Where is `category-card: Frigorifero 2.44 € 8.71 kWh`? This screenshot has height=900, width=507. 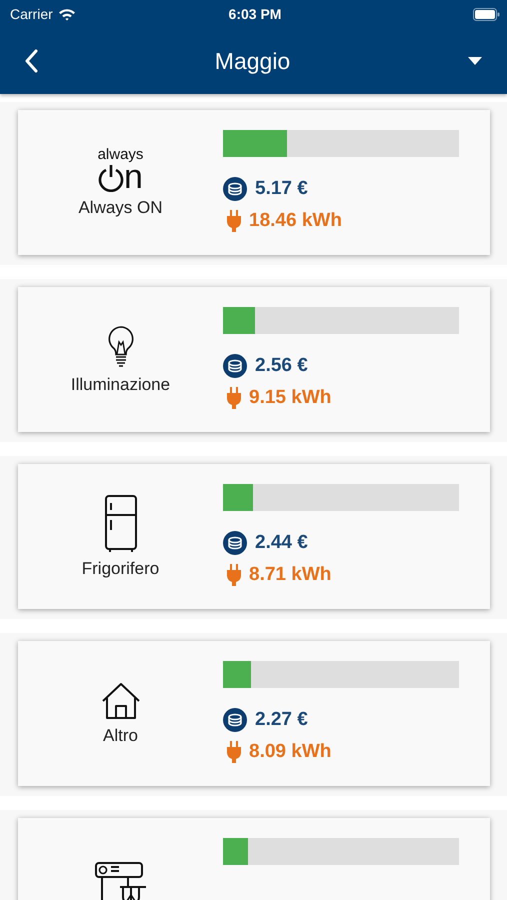
category-card: Frigorifero 2.44 € 8.71 kWh is located at coordinates (254, 536).